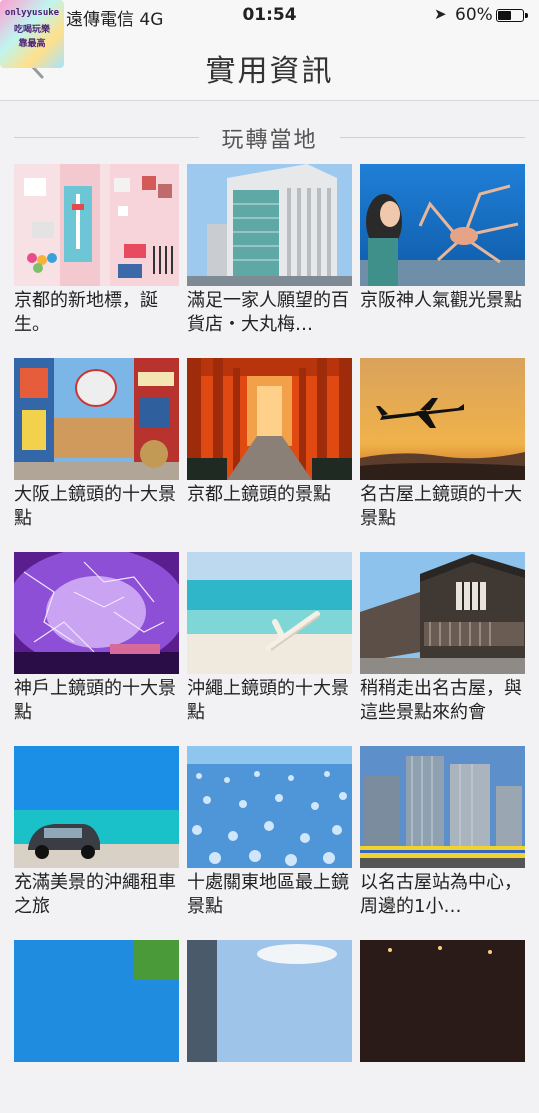  I want to click on article-card: 京都上鏡頭的景點, so click(269, 444).